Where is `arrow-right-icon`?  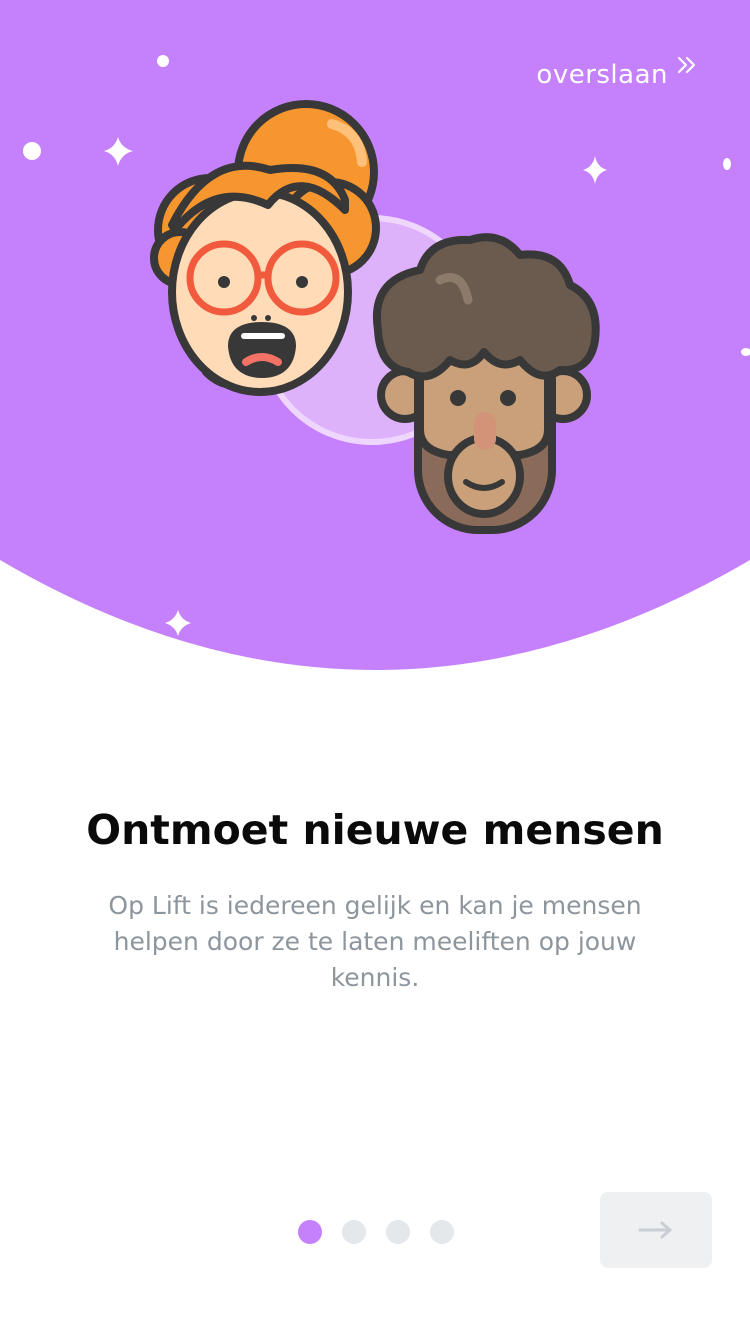
arrow-right-icon is located at coordinates (655, 1230).